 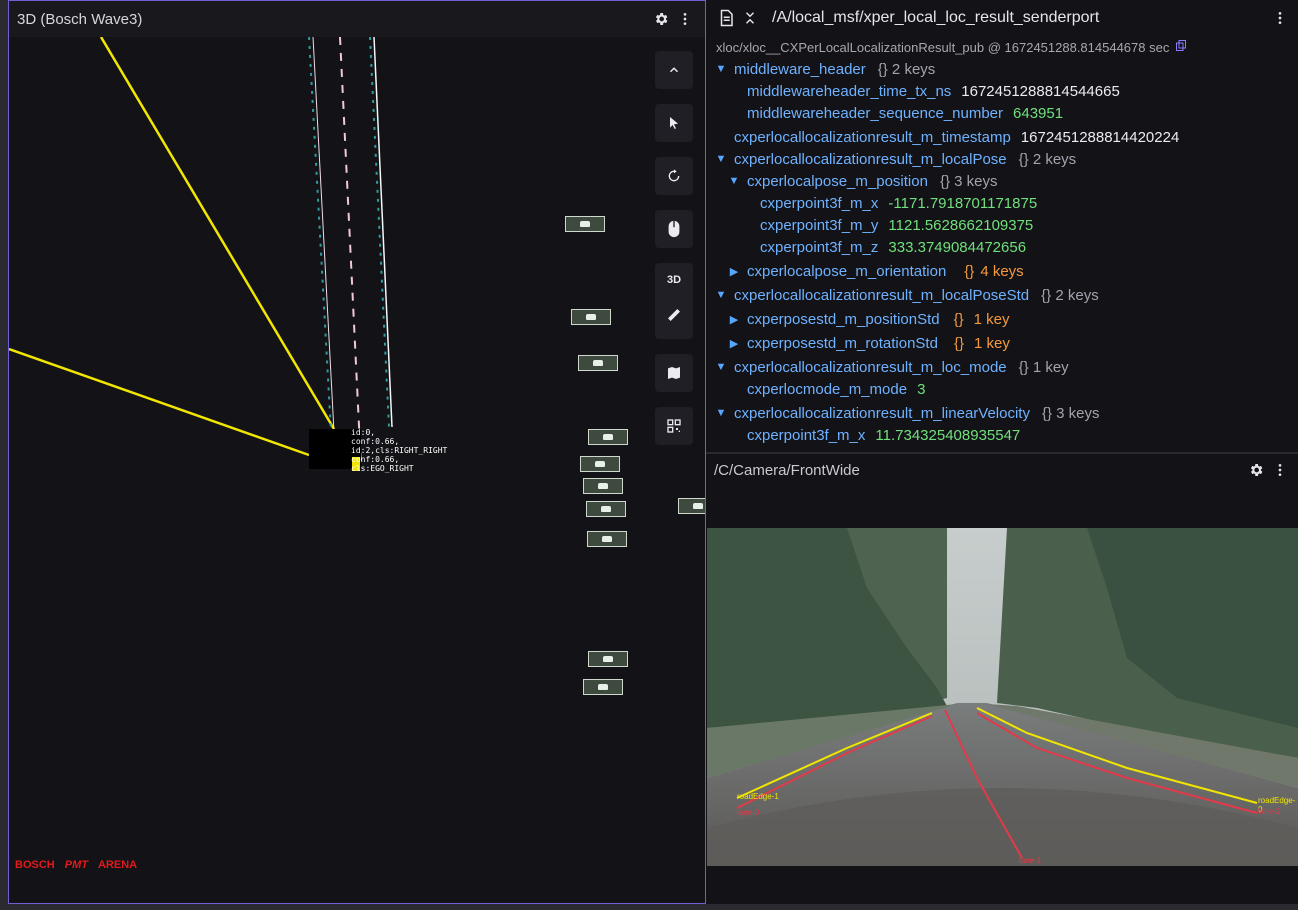 I want to click on rotate-icon, so click(x=674, y=176).